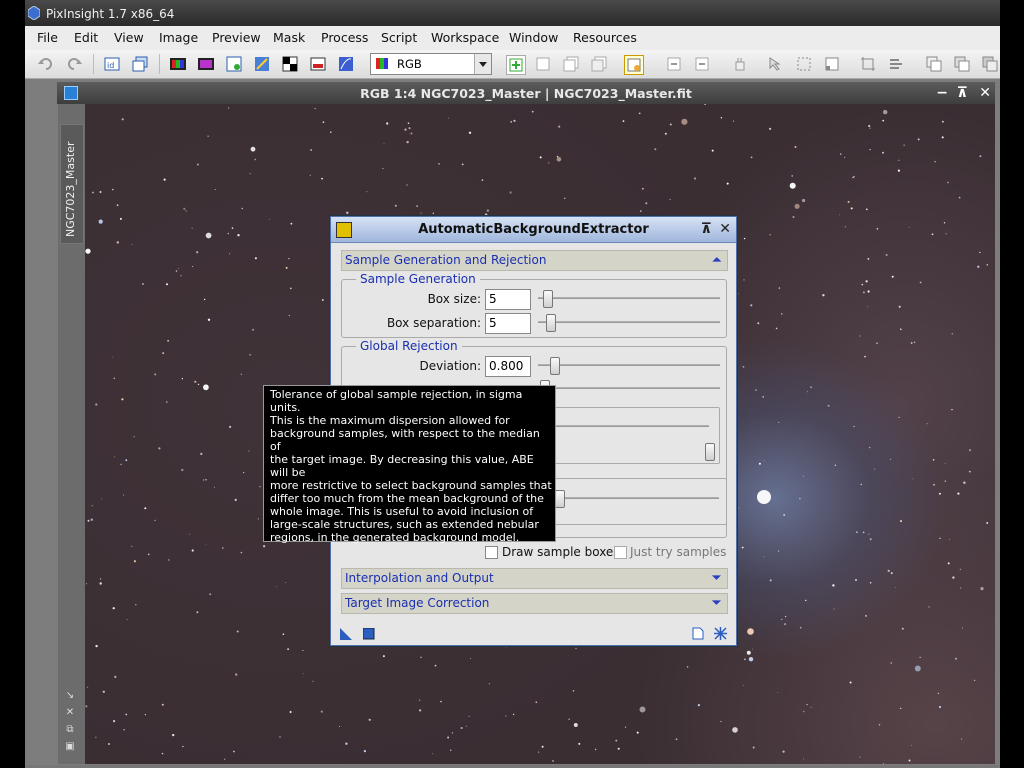 The image size is (1024, 768). Describe the element at coordinates (318, 64) in the screenshot. I see `screen-transfer-icon` at that location.